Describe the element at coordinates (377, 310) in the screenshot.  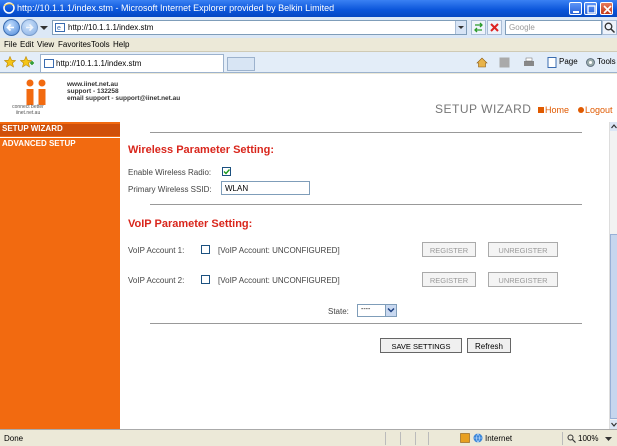
I see `state-select: ----` at that location.